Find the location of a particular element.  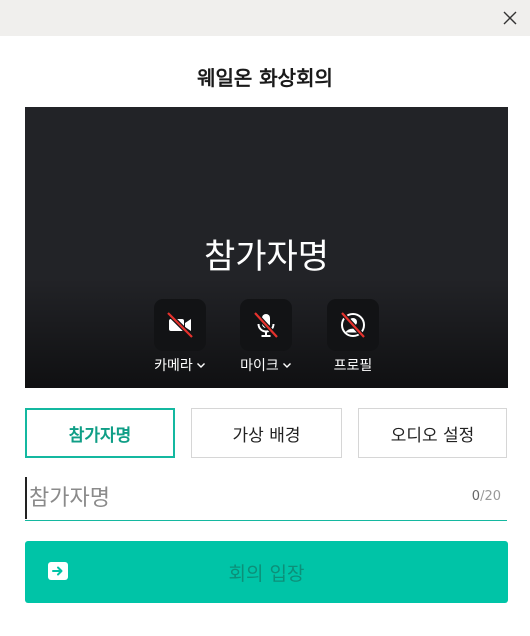

close-icon is located at coordinates (510, 18).